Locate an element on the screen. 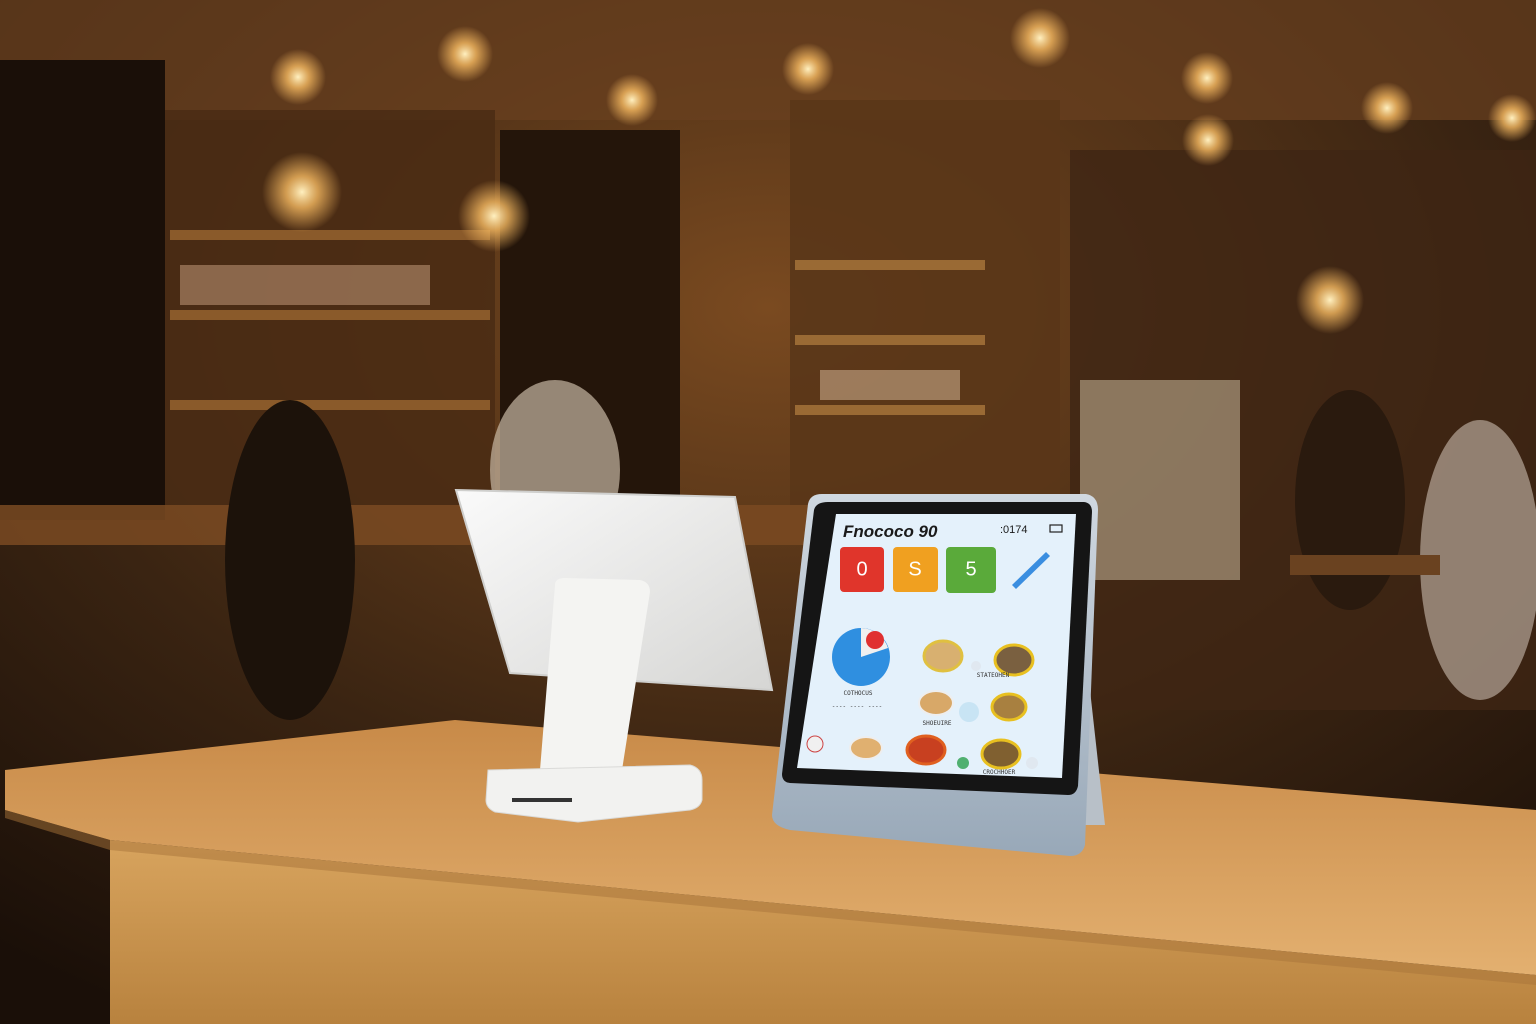  tile-green: 5 is located at coordinates (971, 570).